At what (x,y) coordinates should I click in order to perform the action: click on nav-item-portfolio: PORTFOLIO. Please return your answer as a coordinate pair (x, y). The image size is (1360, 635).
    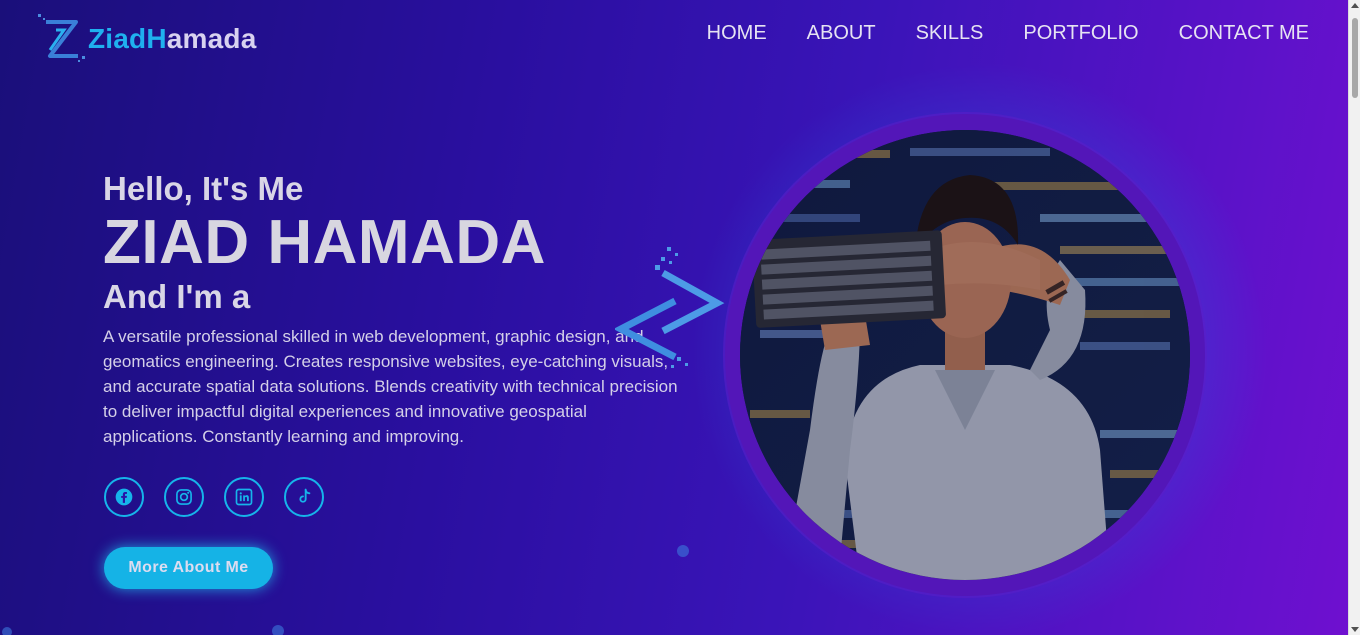
    Looking at the image, I should click on (1080, 32).